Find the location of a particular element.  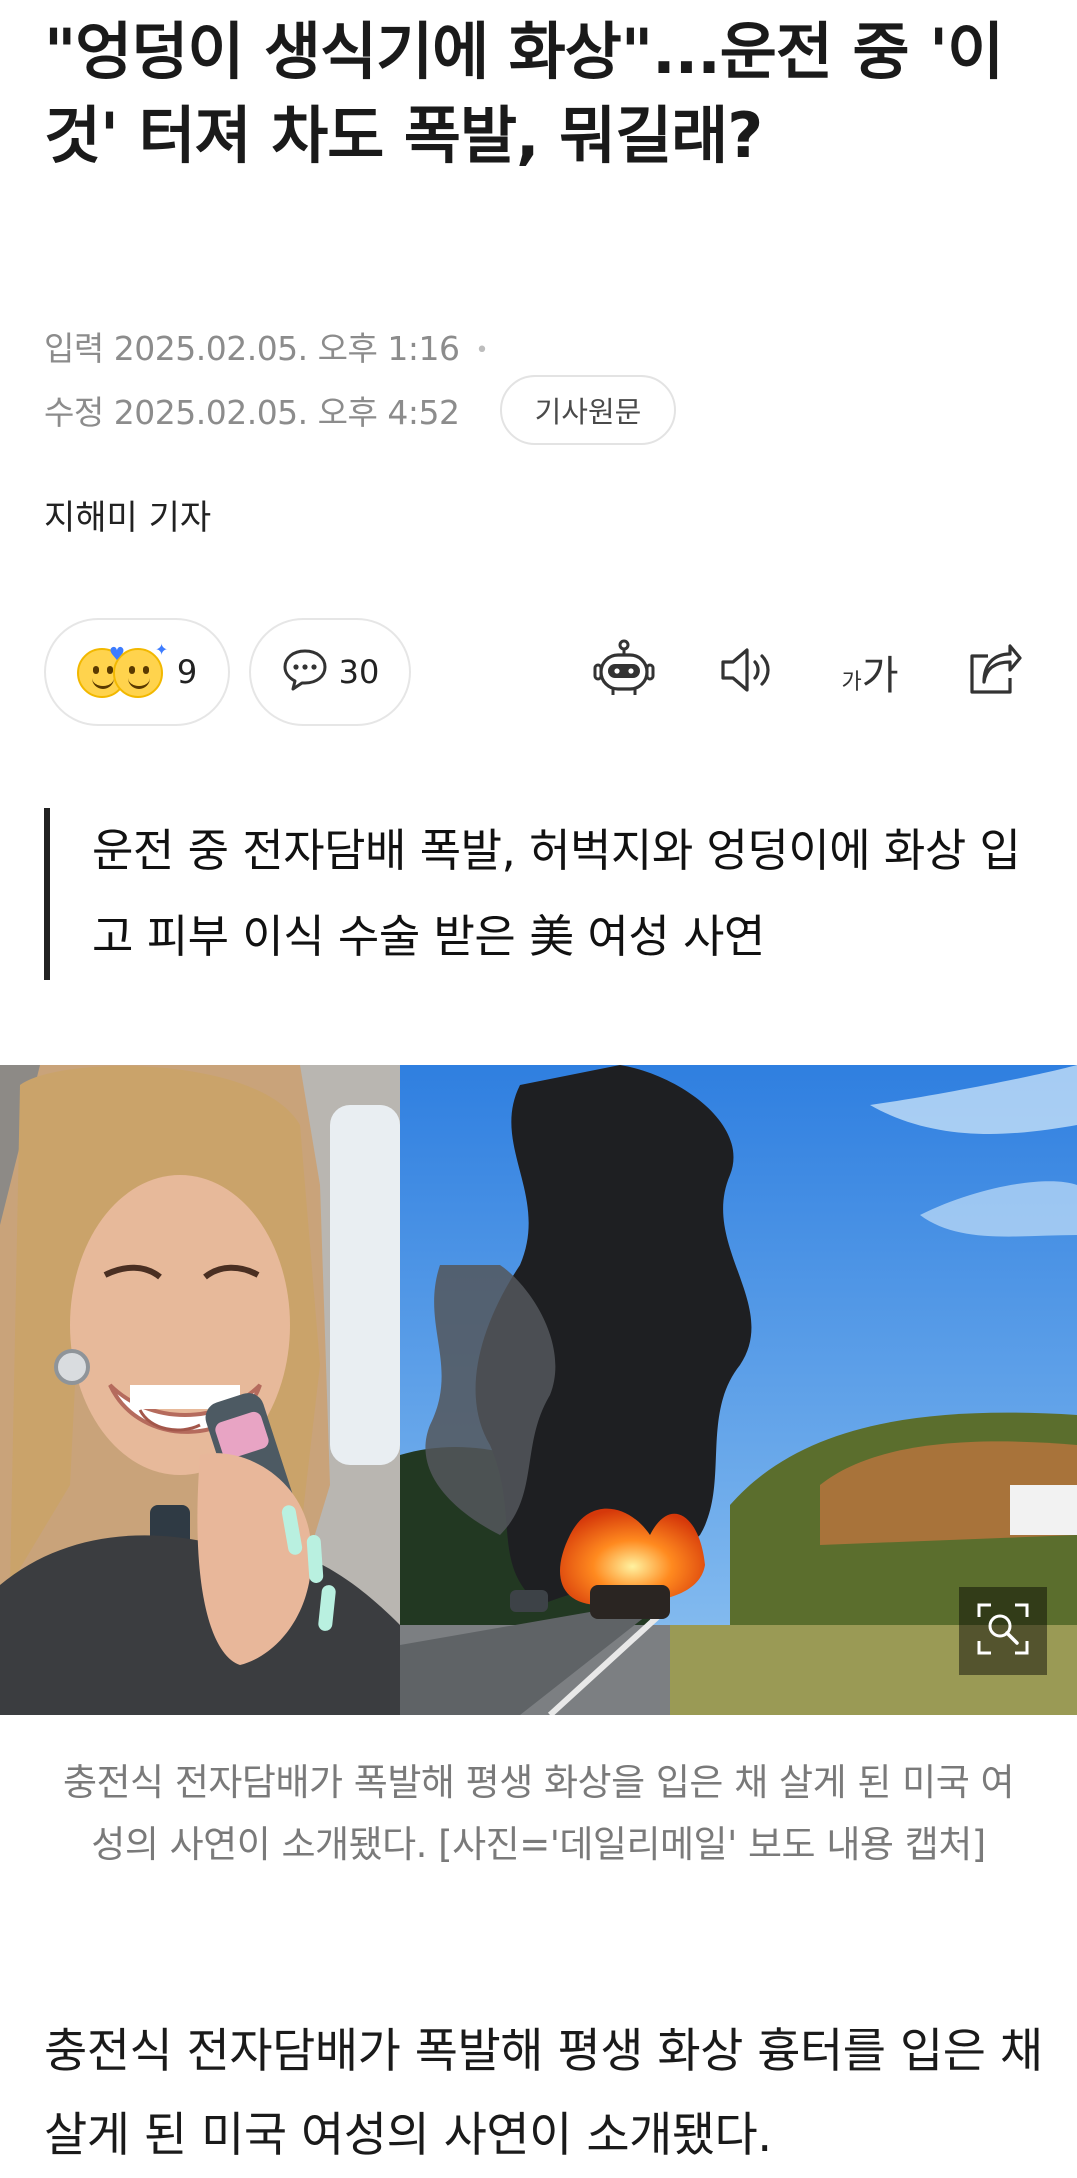

speaker-icon is located at coordinates (748, 672).